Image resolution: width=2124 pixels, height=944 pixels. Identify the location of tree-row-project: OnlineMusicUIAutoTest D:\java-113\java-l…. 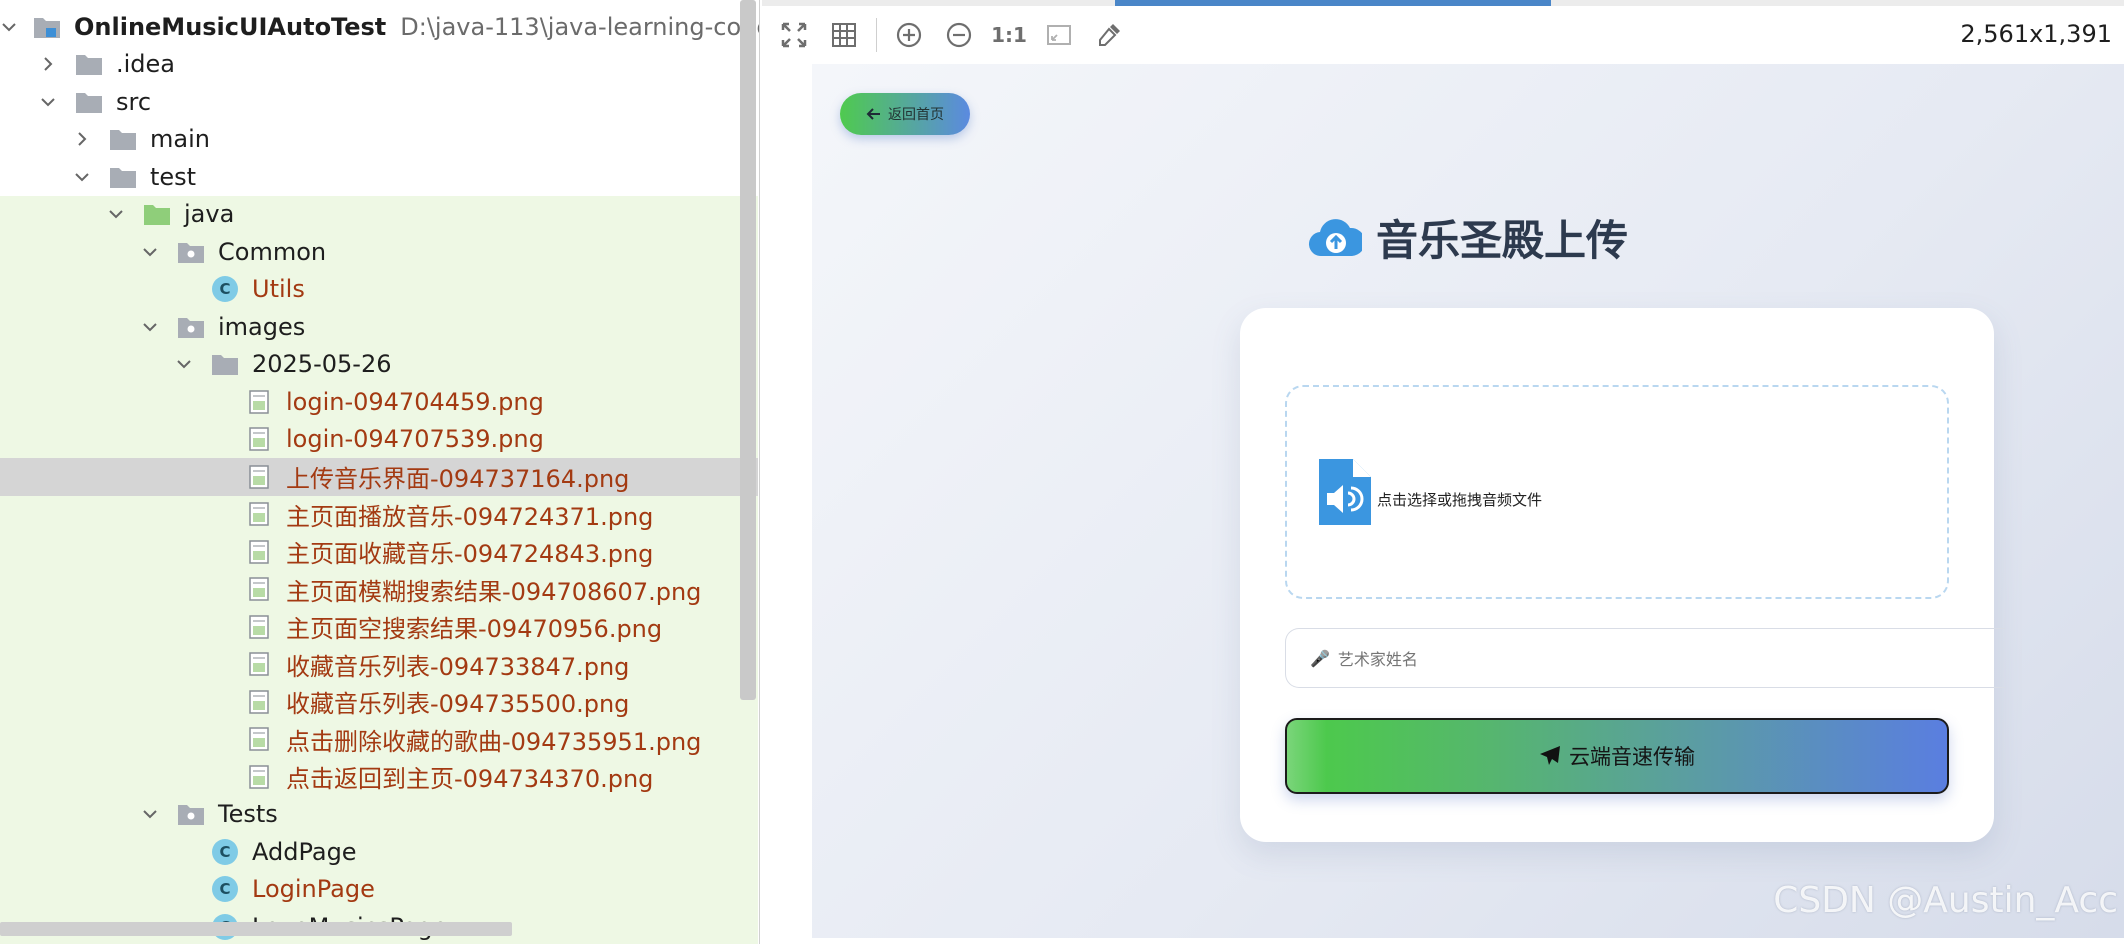
(379, 27).